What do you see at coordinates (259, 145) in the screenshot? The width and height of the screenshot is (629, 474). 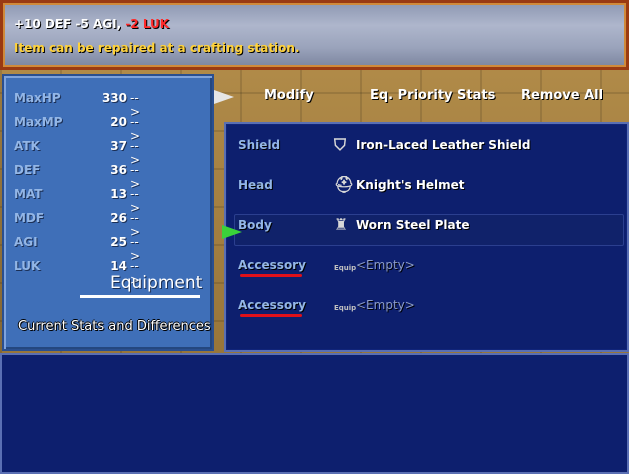 I see `slot-name: Shield` at bounding box center [259, 145].